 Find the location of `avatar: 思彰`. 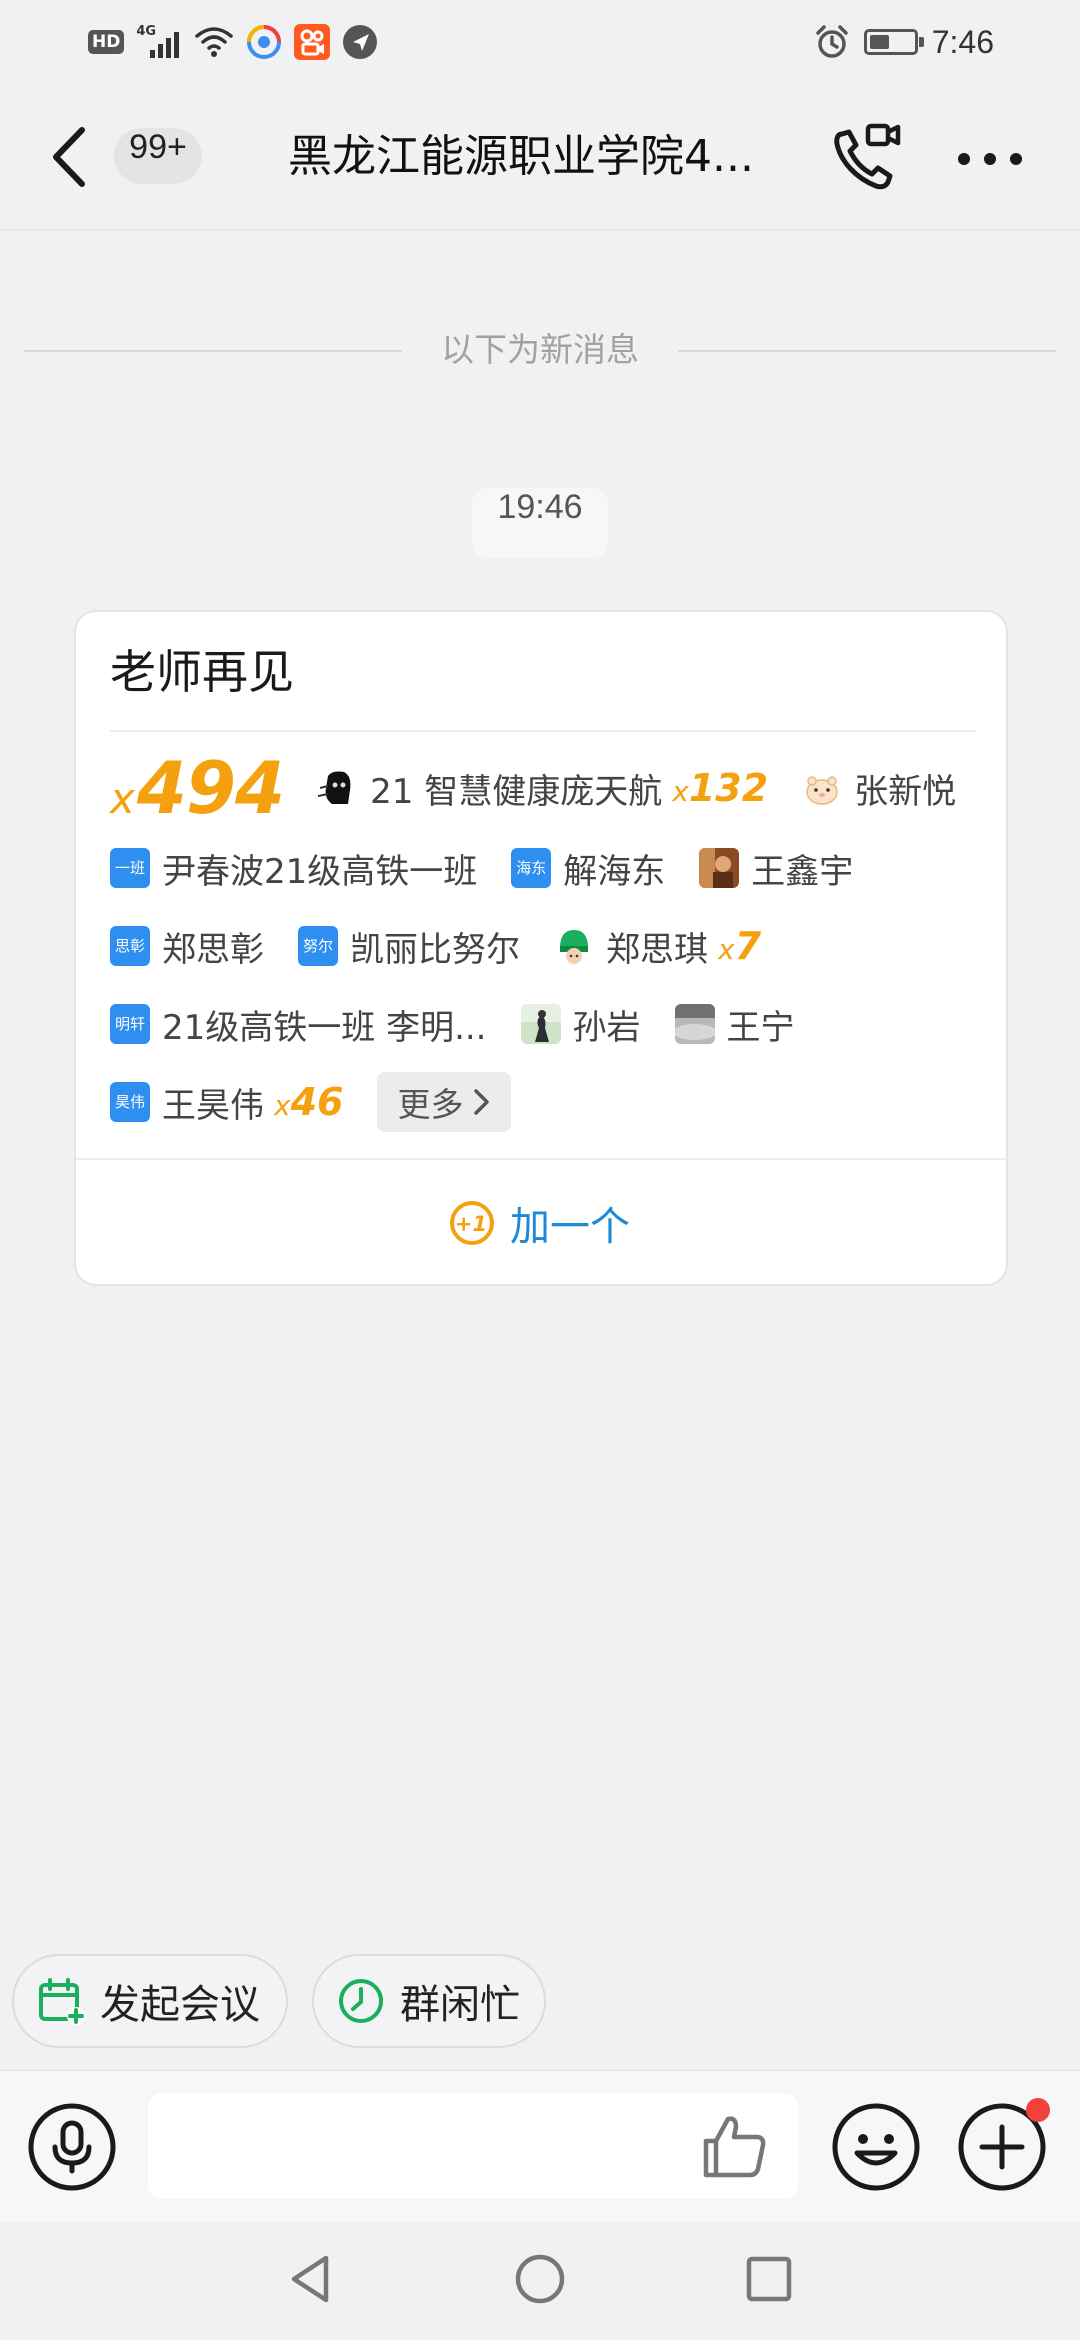

avatar: 思彰 is located at coordinates (130, 946).